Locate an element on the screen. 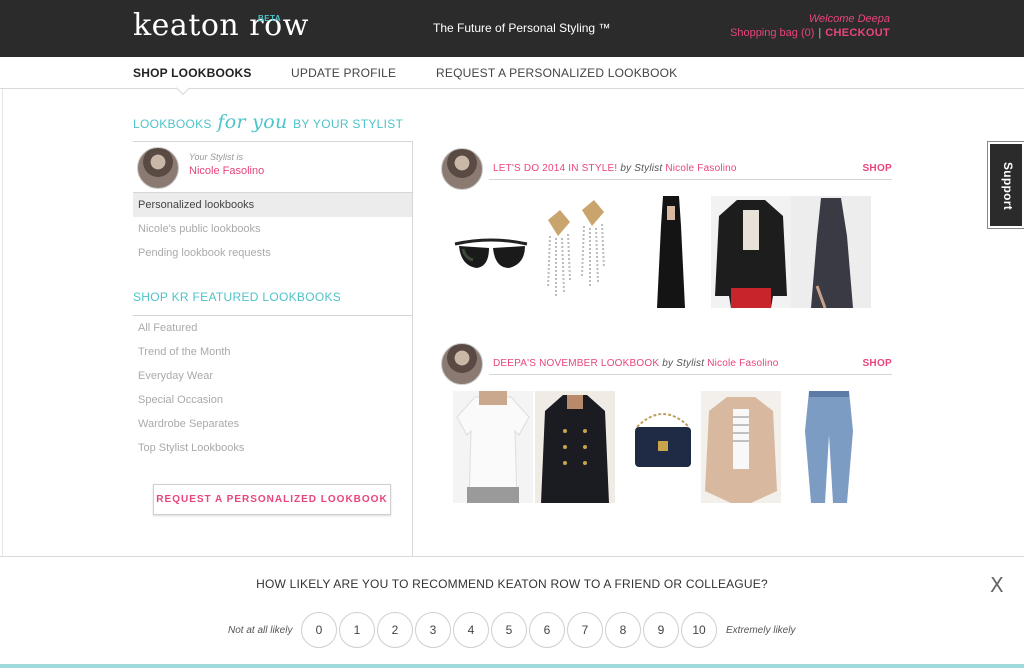  request-lookbook-button: REQUEST A PERSONALIZED LOOKBOOK is located at coordinates (272, 499).